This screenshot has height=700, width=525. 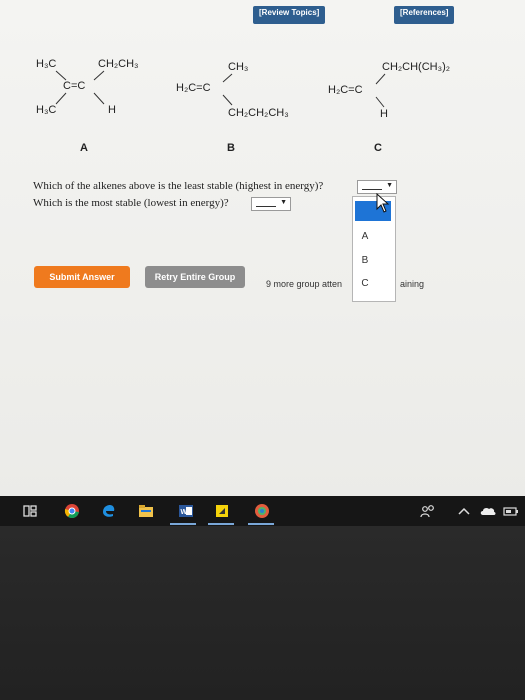 I want to click on app-icon, so click(x=262, y=511).